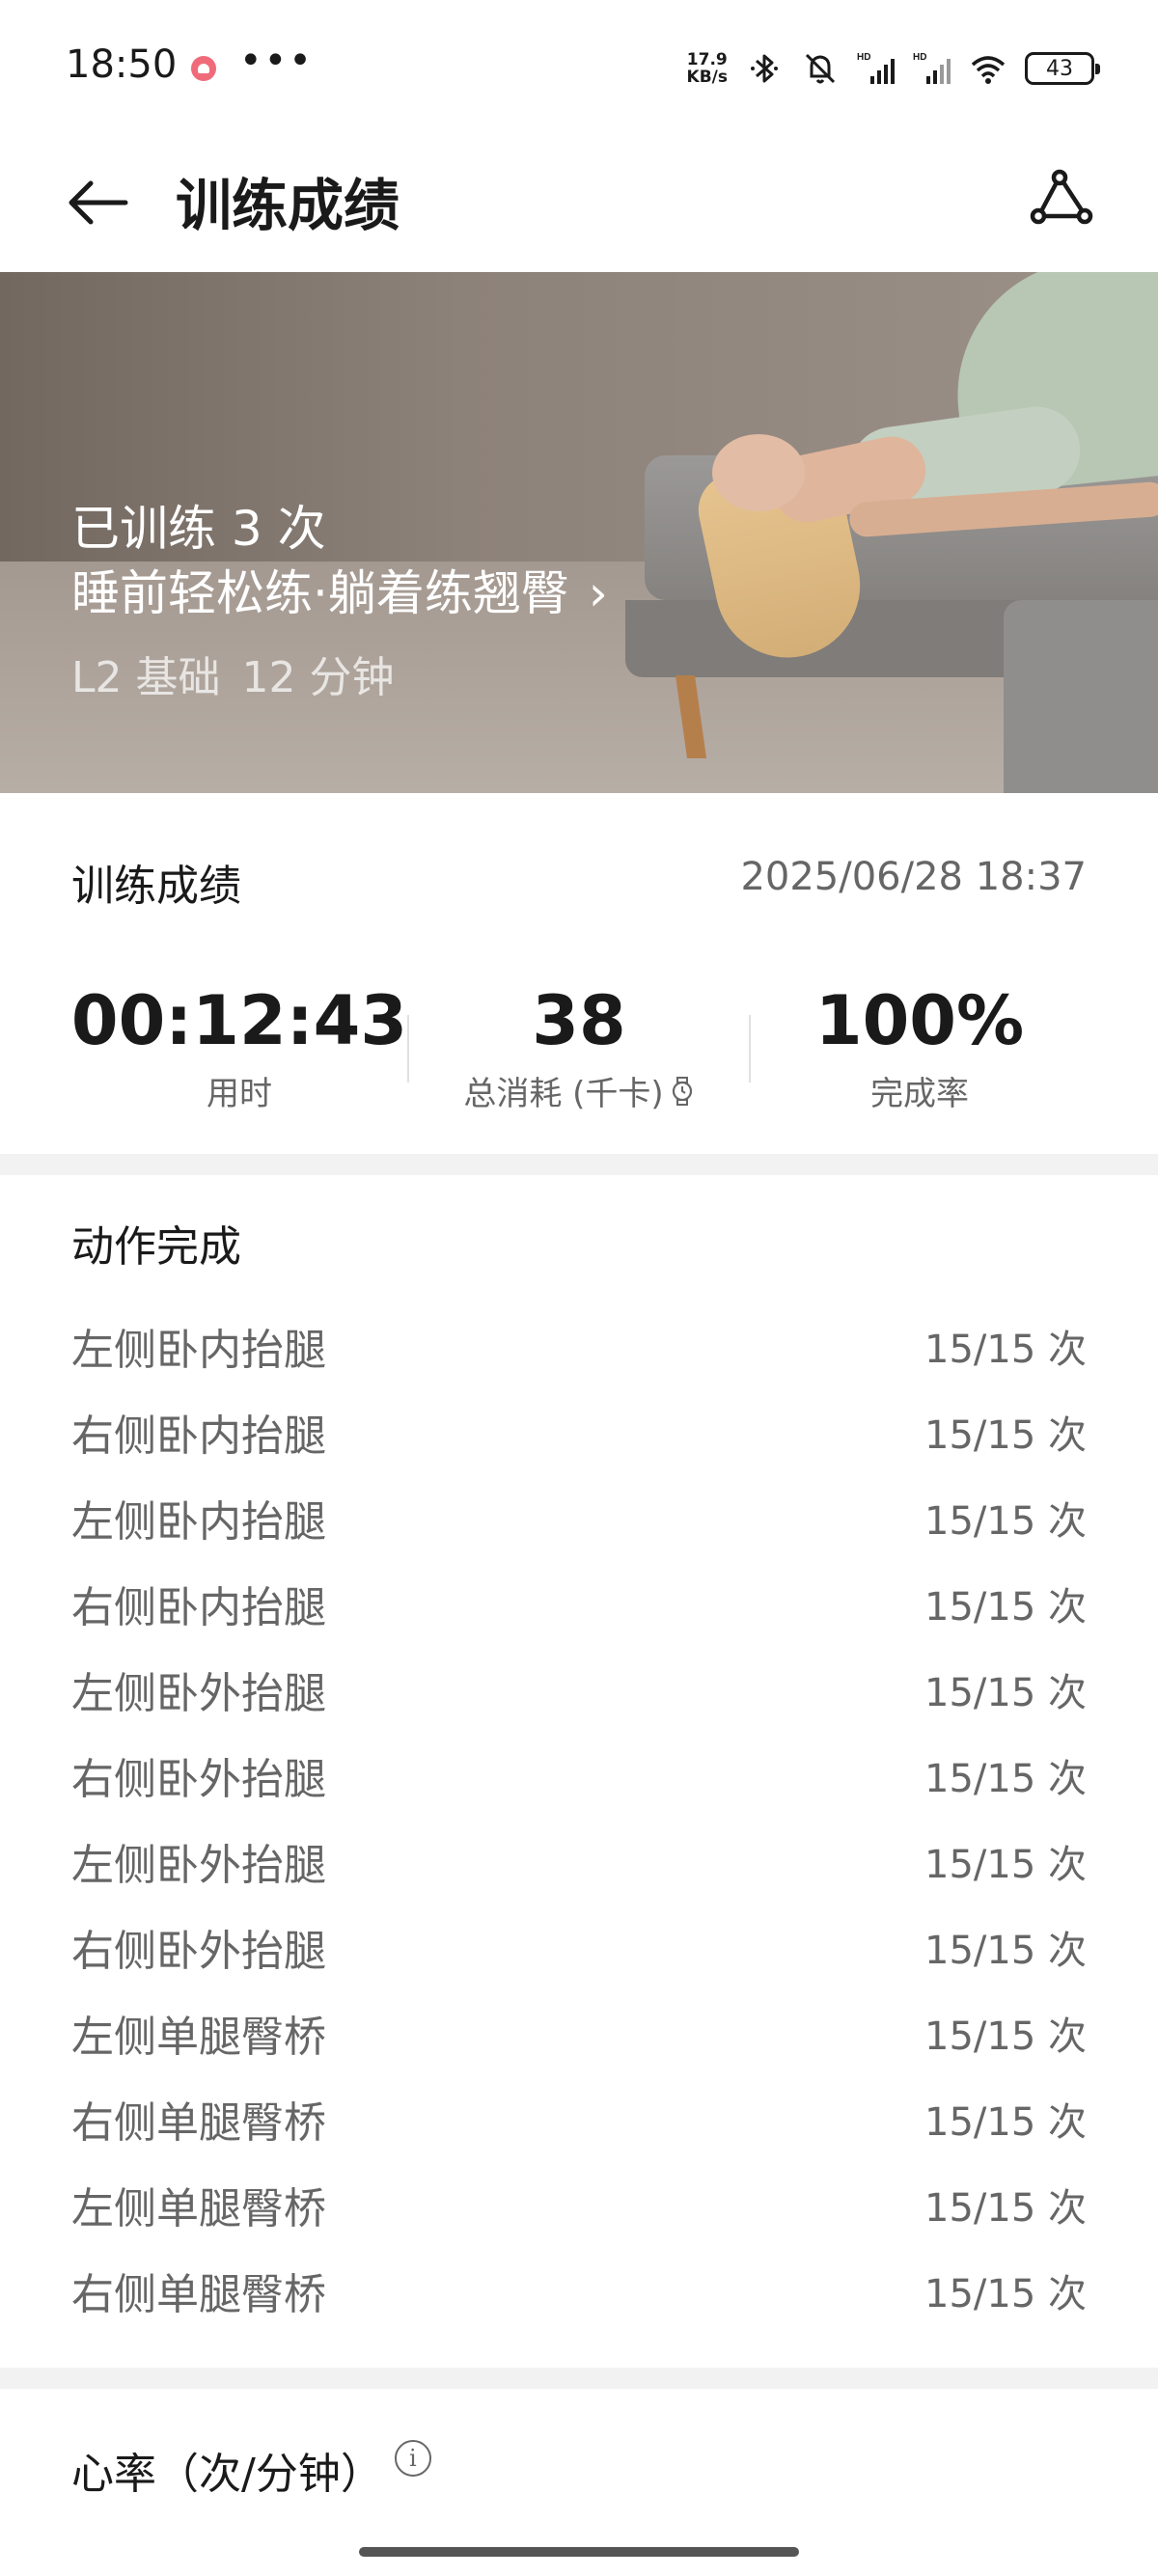 The image size is (1158, 2576). What do you see at coordinates (288, 206) in the screenshot?
I see `page-title: 训练成绩` at bounding box center [288, 206].